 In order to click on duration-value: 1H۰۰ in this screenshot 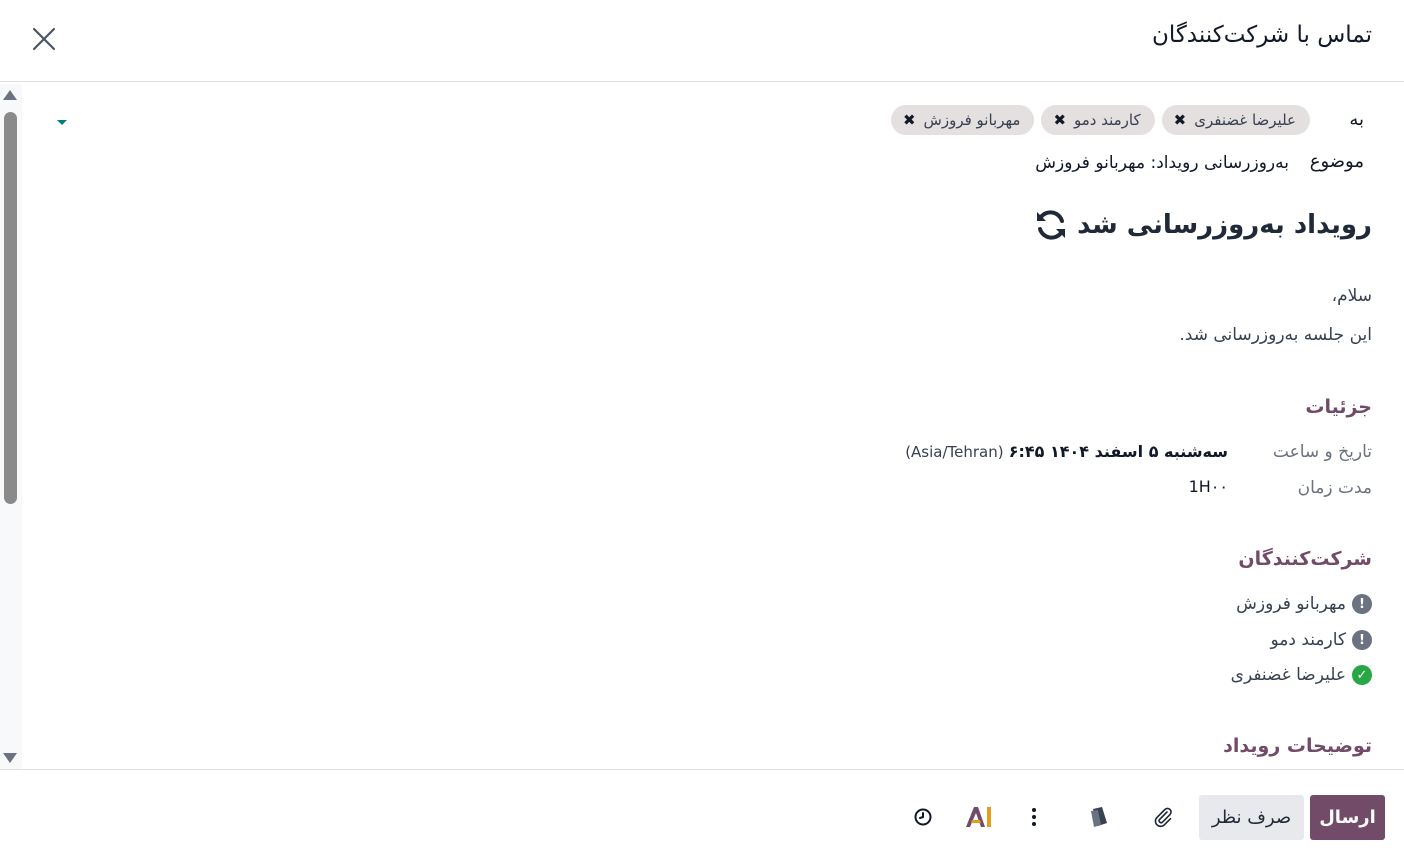, I will do `click(1208, 486)`.